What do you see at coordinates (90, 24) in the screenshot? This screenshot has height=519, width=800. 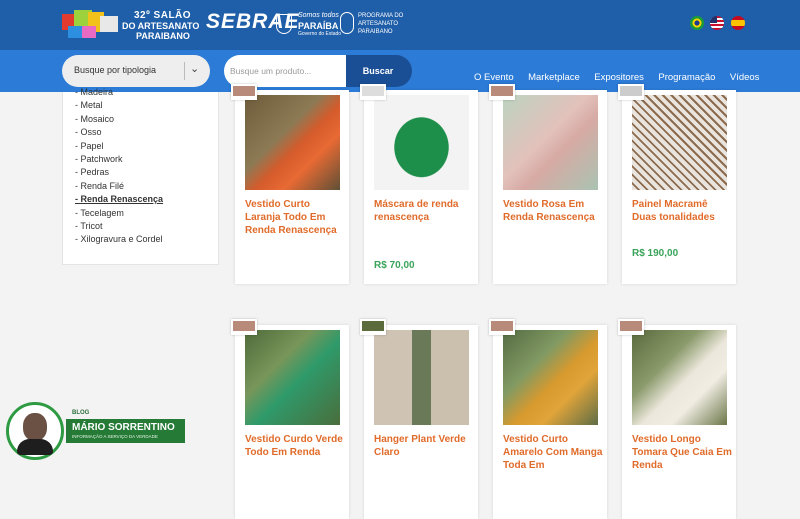 I see `paraiba-flag-logo-icon` at bounding box center [90, 24].